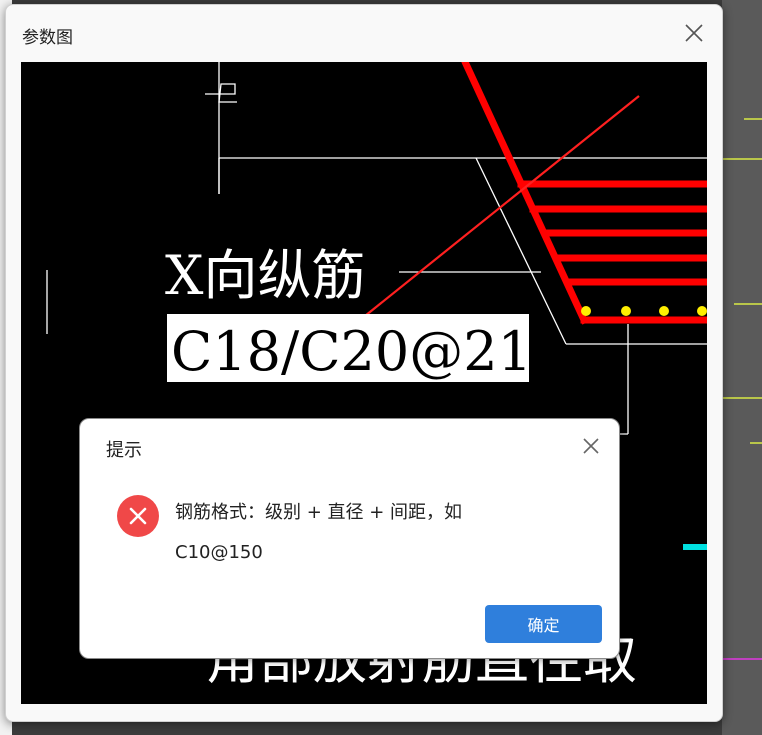 This screenshot has height=735, width=762. Describe the element at coordinates (124, 450) in the screenshot. I see `modal-title: 提示` at that location.